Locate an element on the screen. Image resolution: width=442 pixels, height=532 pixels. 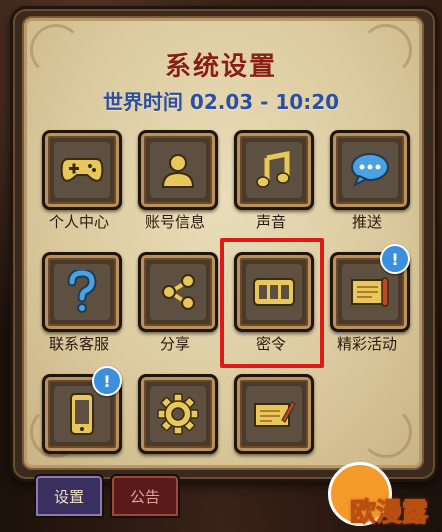
tile-label: 分享 is located at coordinates (174, 344).